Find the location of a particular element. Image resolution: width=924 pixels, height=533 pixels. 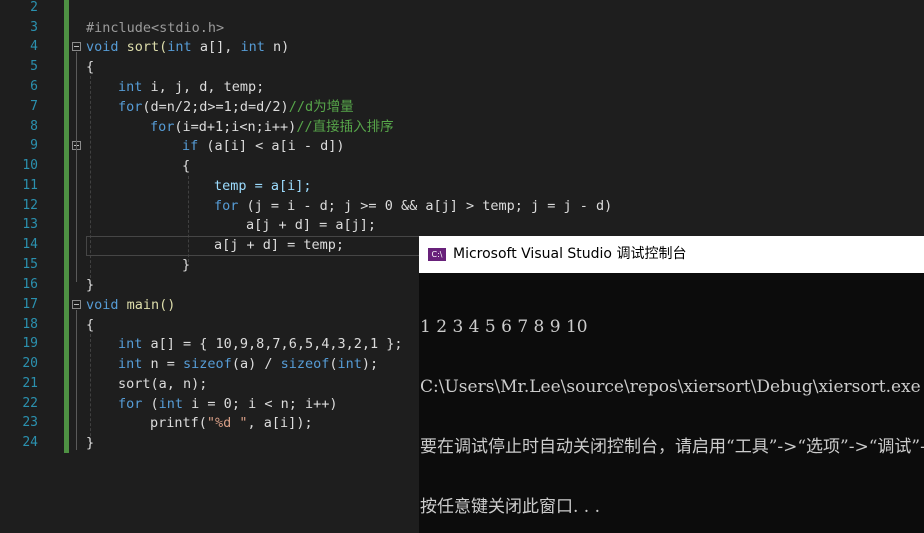

line-number: 11 is located at coordinates (30, 185).